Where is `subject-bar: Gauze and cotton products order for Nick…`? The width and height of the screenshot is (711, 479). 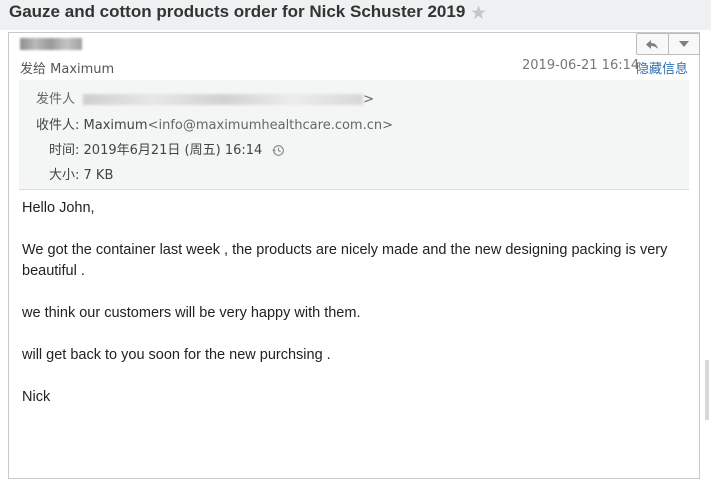
subject-bar: Gauze and cotton products order for Nick… is located at coordinates (355, 15).